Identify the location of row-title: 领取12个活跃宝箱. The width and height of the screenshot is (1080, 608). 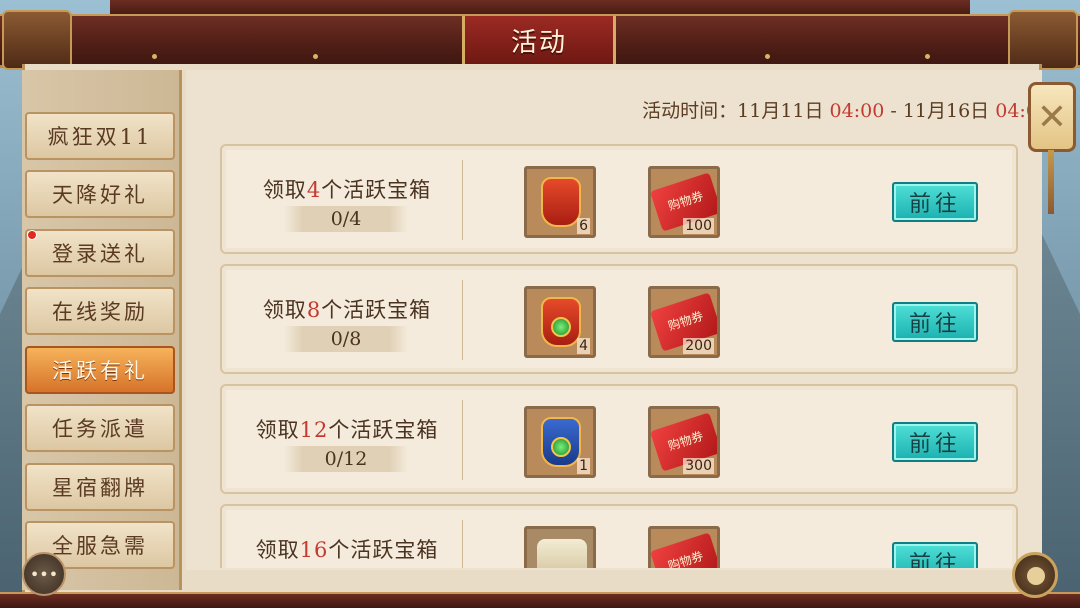
(347, 429).